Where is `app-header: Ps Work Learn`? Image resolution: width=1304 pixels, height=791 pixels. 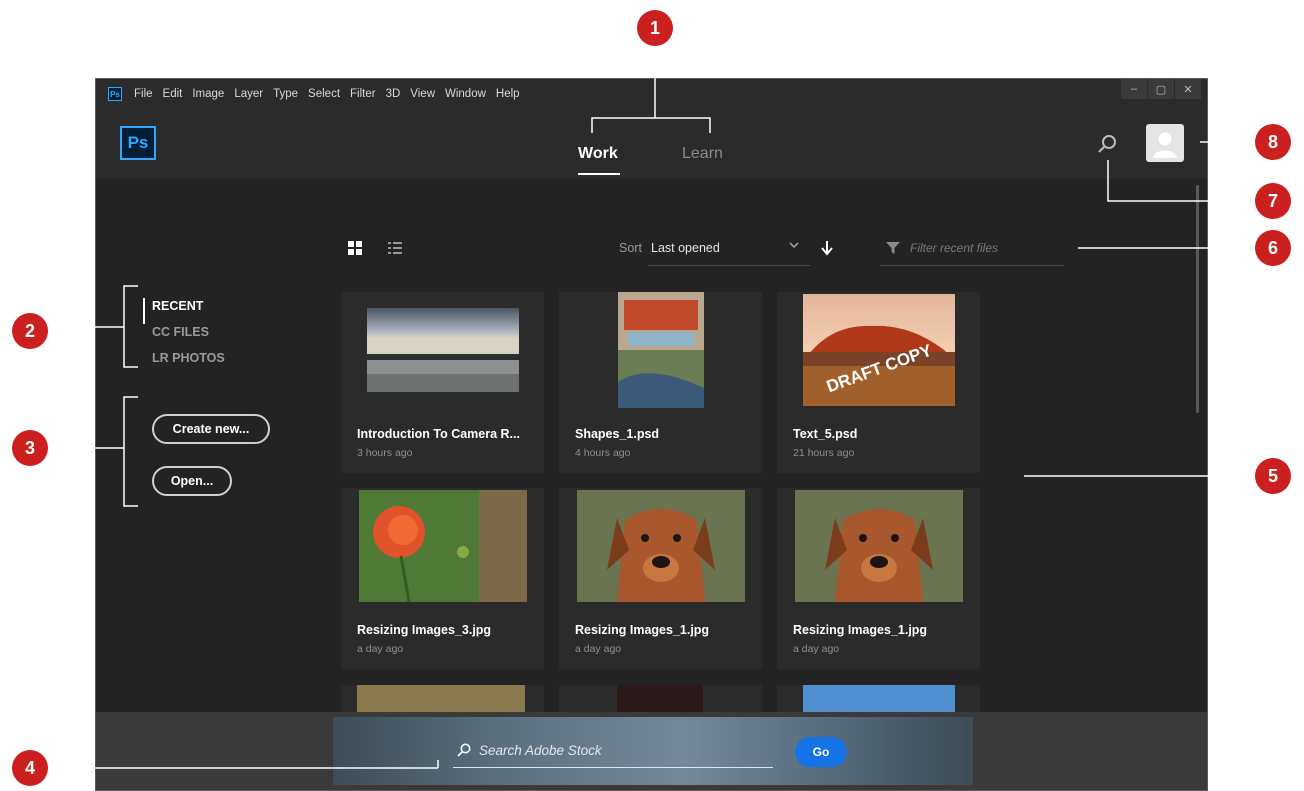
app-header: Ps Work Learn is located at coordinates (651, 144).